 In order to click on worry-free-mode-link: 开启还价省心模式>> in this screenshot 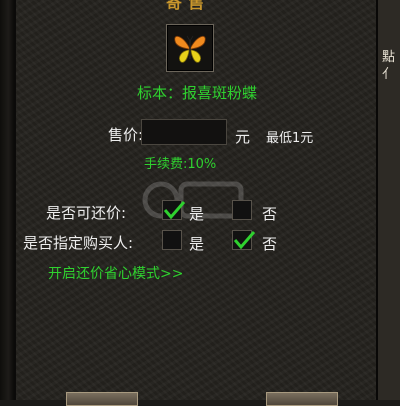, I will do `click(115, 273)`.